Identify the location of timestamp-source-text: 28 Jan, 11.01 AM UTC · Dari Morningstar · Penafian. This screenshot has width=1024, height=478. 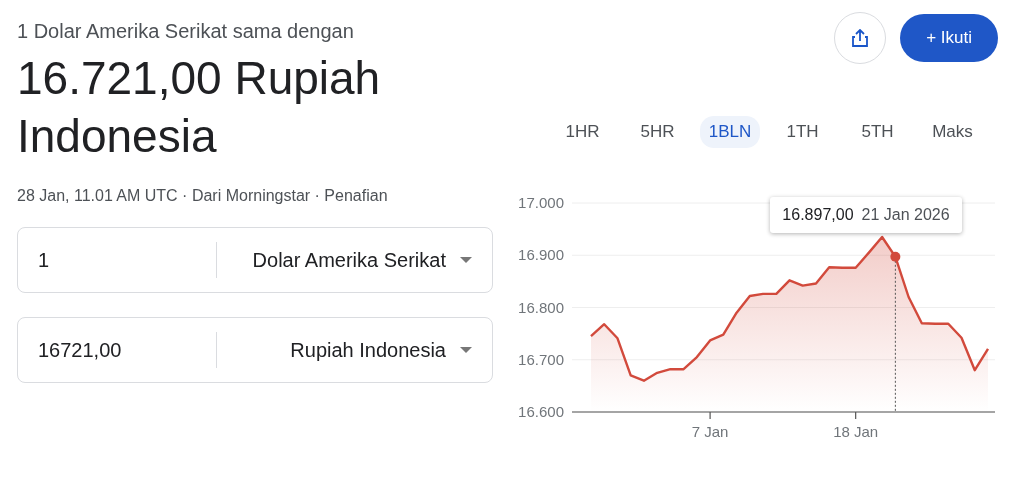
(203, 196).